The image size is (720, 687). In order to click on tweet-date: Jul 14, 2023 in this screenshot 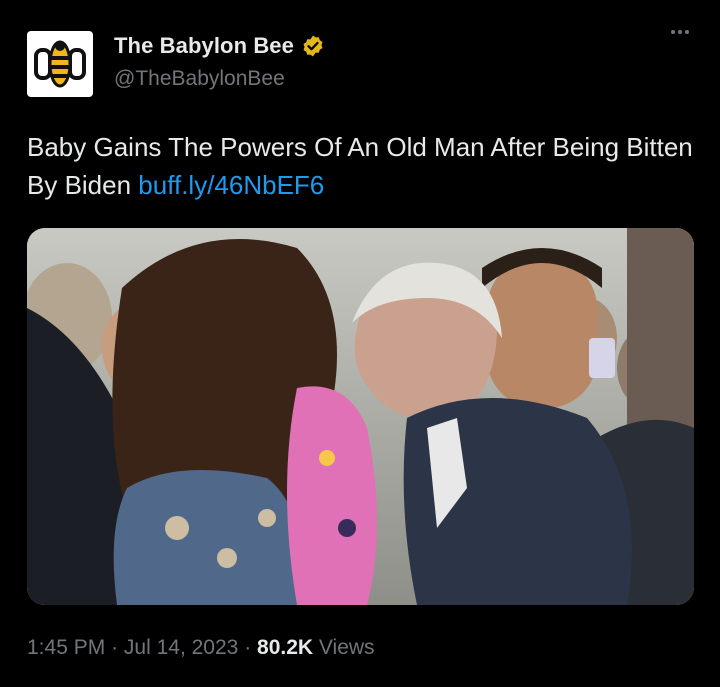, I will do `click(181, 647)`.